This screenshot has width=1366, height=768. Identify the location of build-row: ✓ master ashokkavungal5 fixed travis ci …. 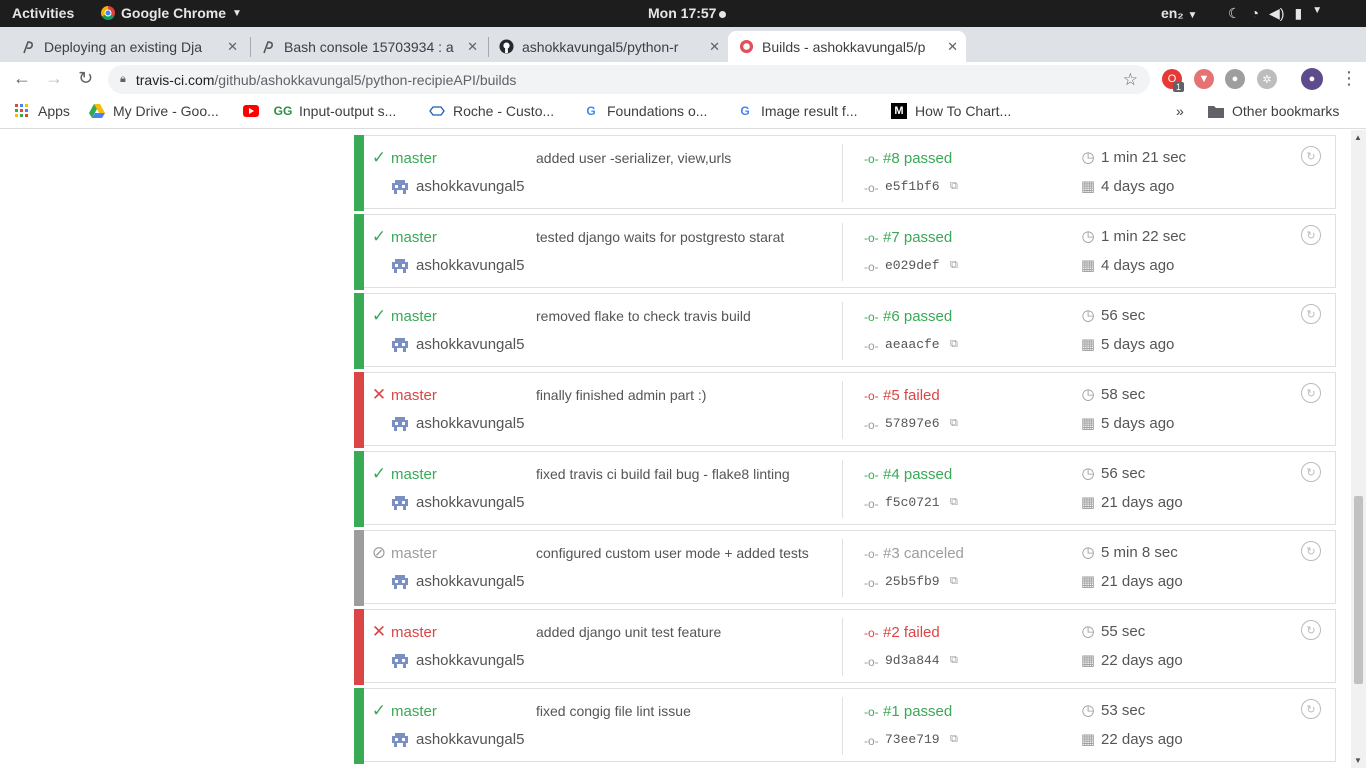
(845, 489).